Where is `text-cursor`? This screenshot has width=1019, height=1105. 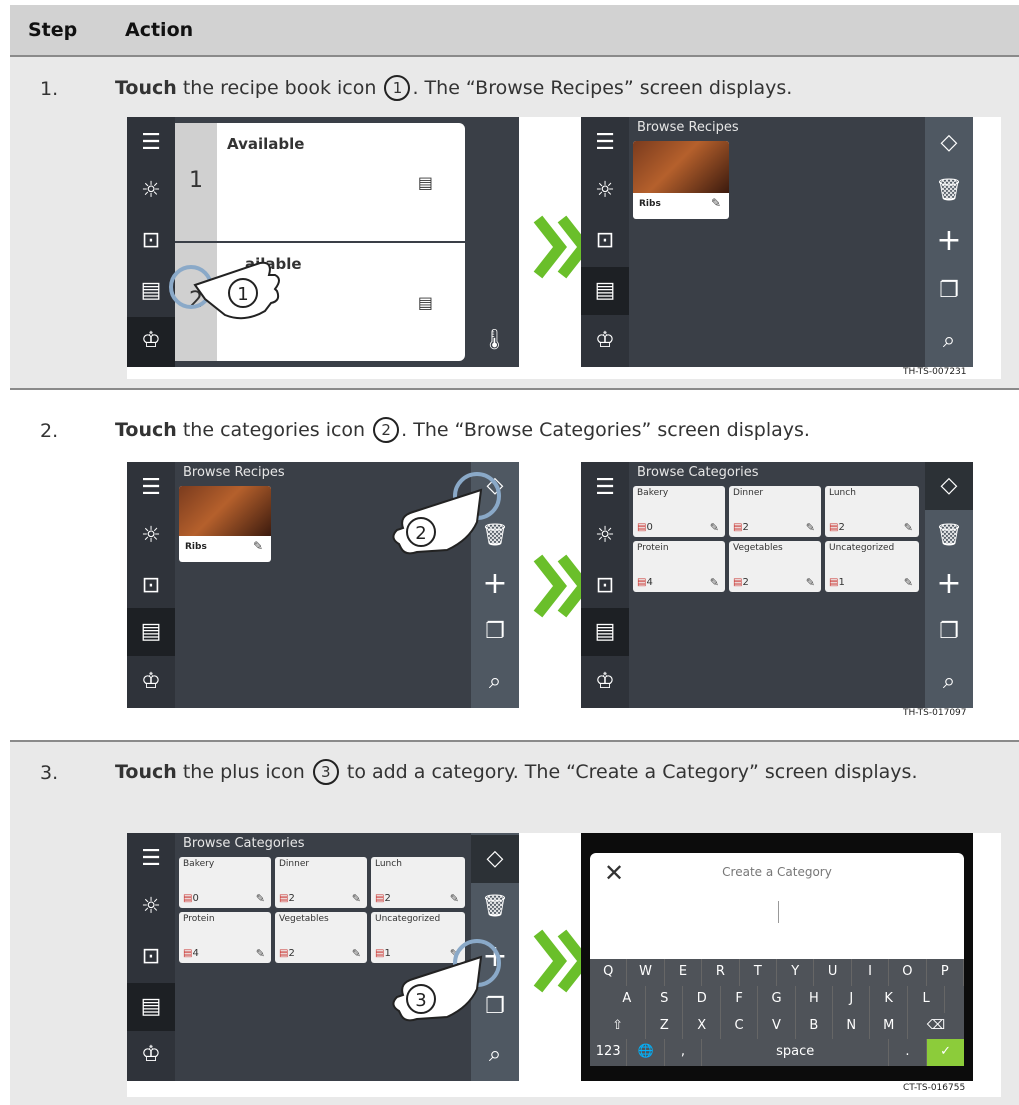
text-cursor is located at coordinates (778, 912).